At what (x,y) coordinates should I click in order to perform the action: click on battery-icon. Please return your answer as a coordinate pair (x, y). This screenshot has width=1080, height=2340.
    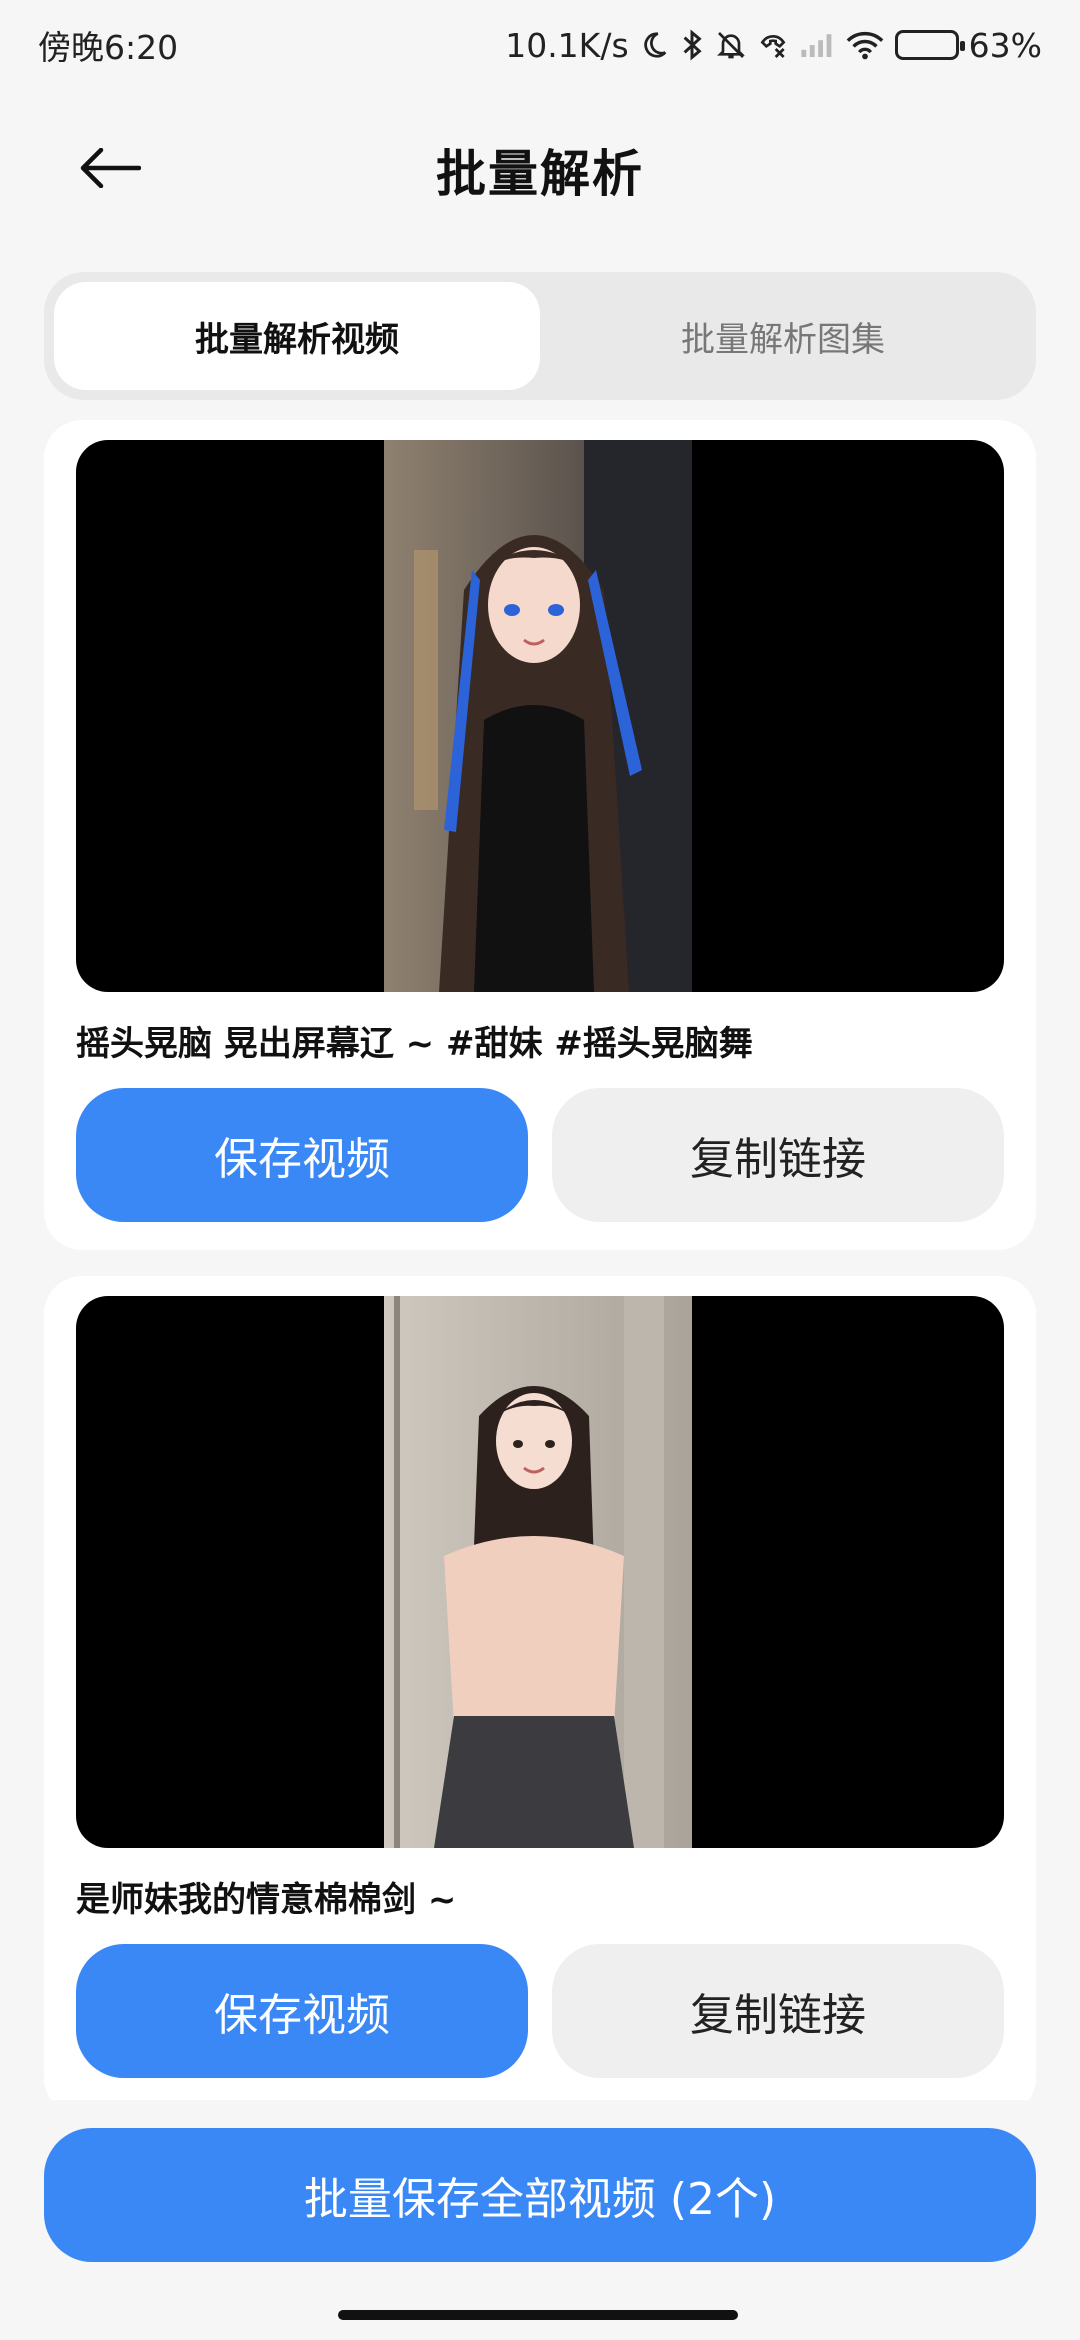
    Looking at the image, I should click on (929, 45).